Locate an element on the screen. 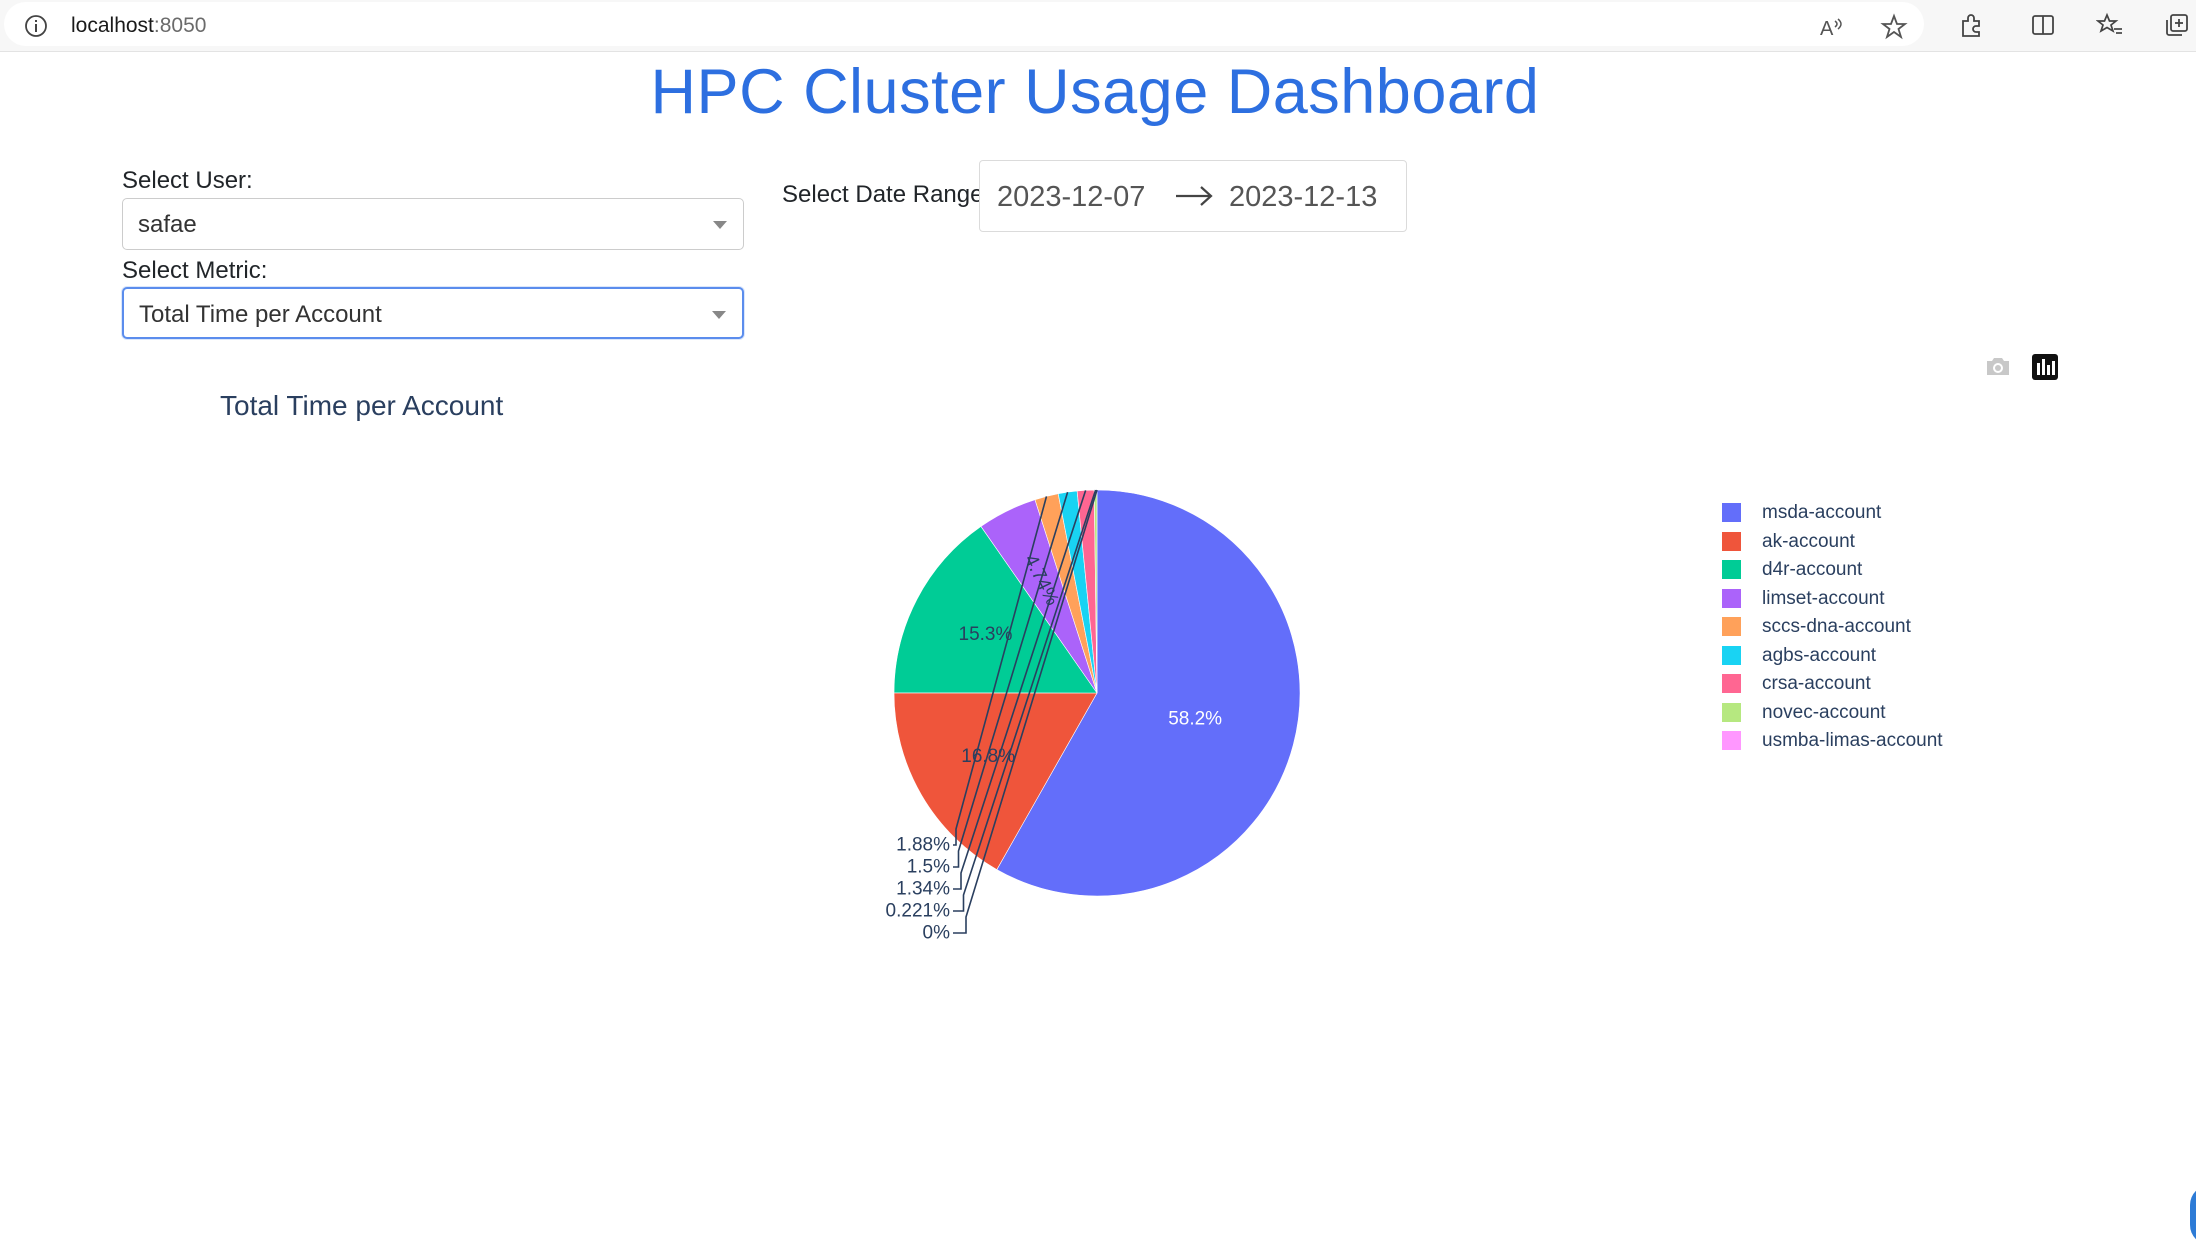  legend-label: msda-account is located at coordinates (1822, 512).